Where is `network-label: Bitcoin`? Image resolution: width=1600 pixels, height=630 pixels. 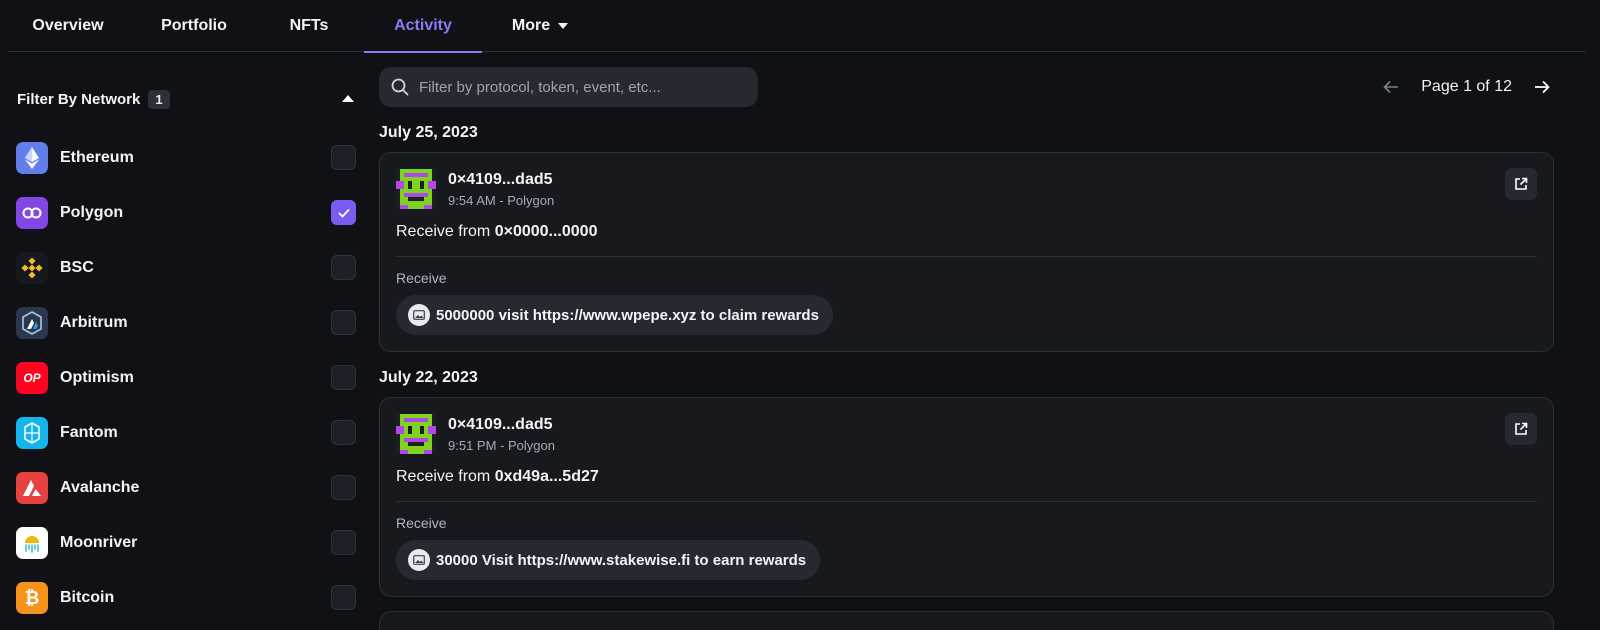
network-label: Bitcoin is located at coordinates (87, 597).